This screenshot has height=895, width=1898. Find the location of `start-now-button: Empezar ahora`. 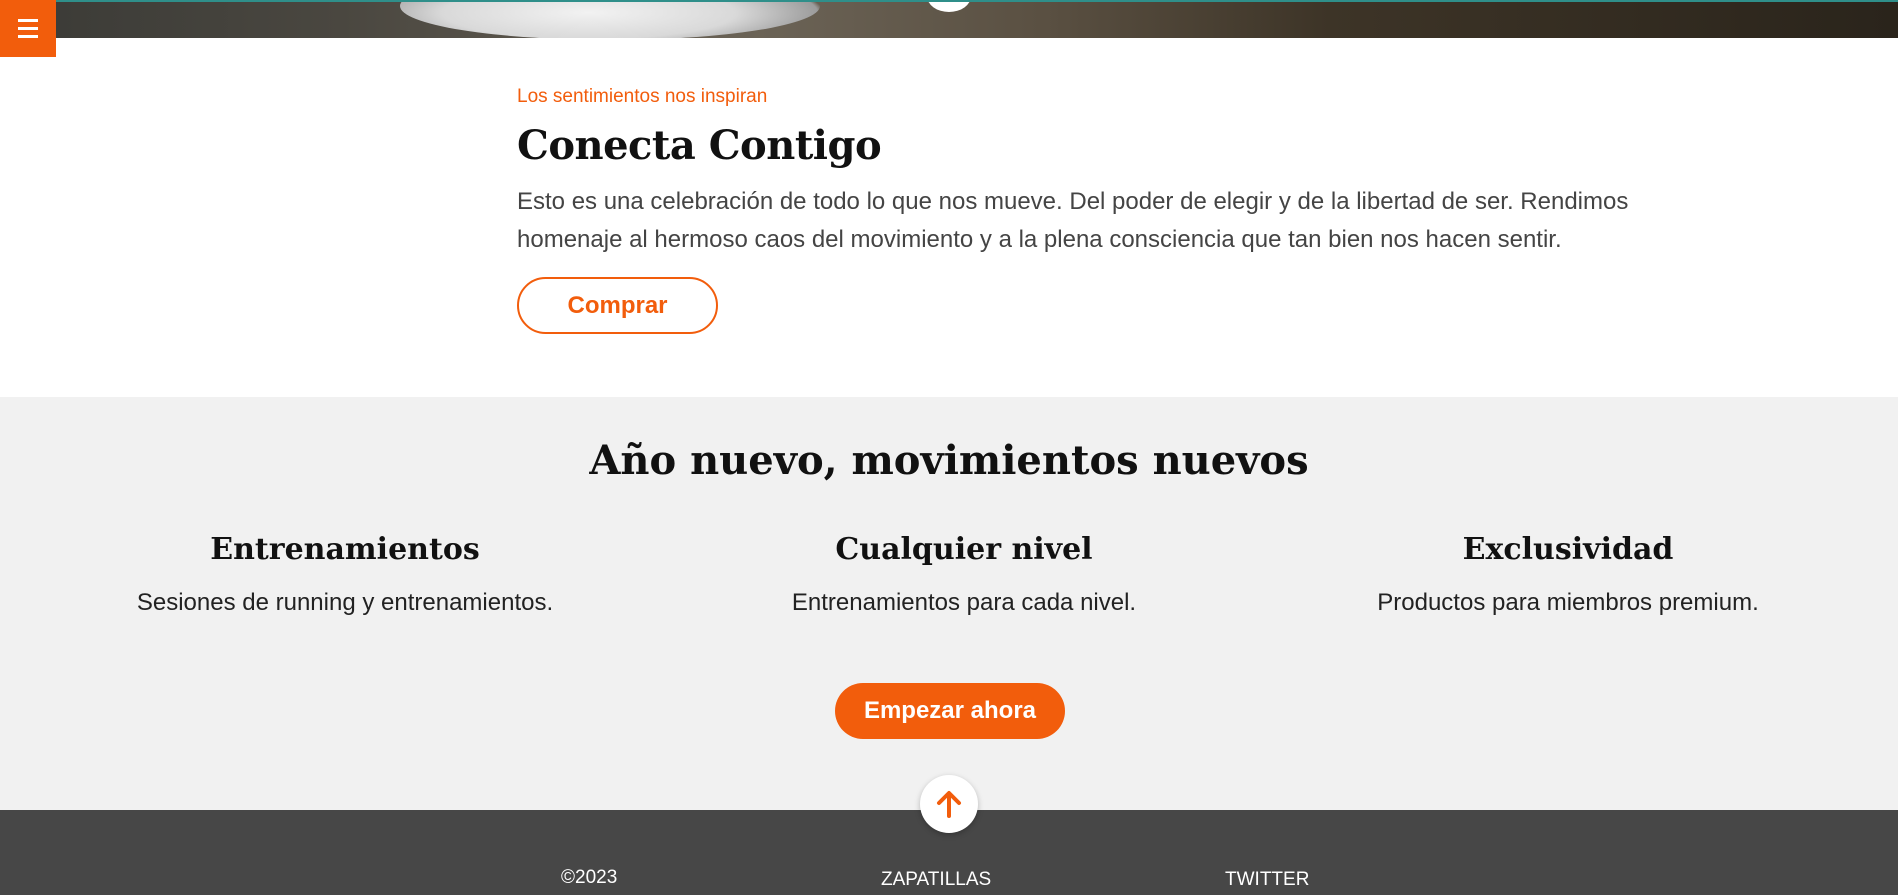

start-now-button: Empezar ahora is located at coordinates (950, 711).